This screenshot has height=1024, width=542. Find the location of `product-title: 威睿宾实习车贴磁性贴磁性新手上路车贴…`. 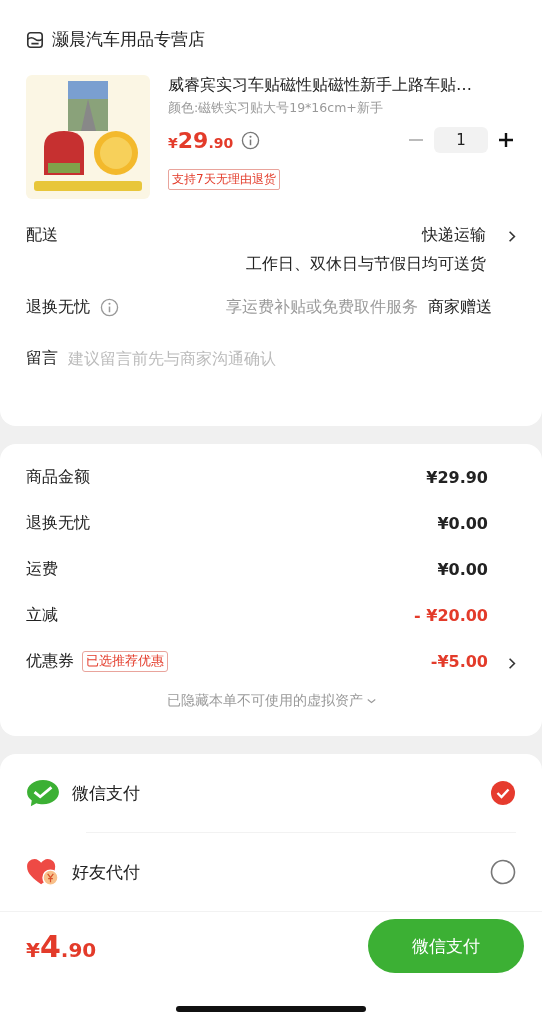

product-title: 威睿宾实习车贴磁性贴磁性新手上路车贴… is located at coordinates (342, 85).